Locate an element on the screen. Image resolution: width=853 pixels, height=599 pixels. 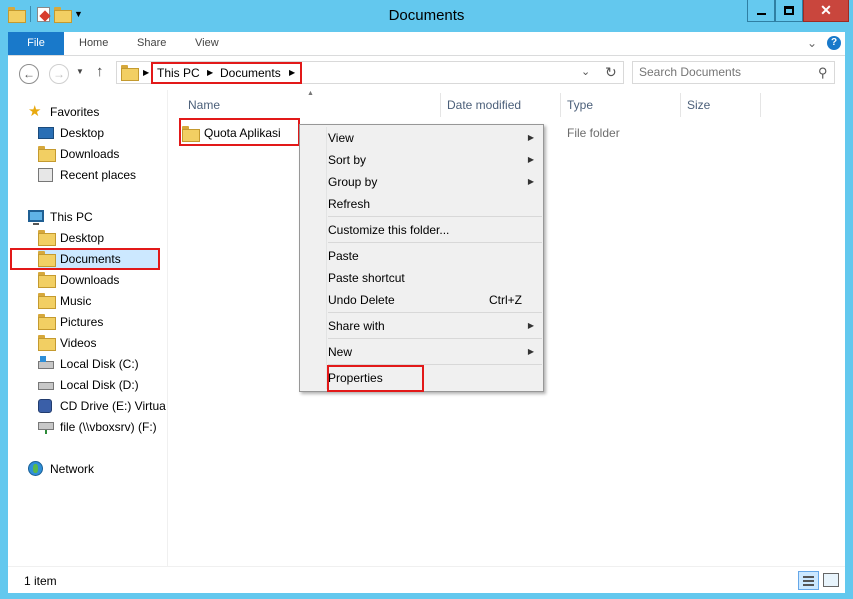
menu-item-label: Undo Delete is located at coordinates (361, 300).